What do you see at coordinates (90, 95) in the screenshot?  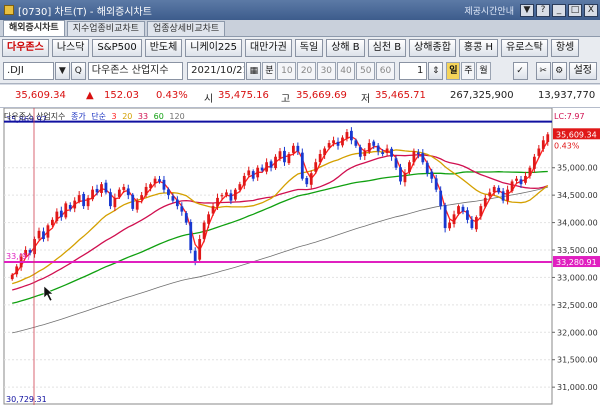 I see `change-up-icon: ▲` at bounding box center [90, 95].